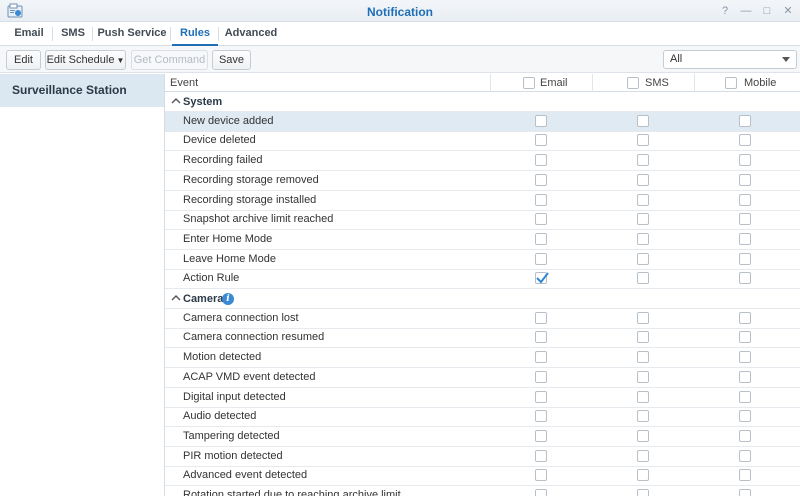 The image size is (800, 496). I want to click on table-row: ACAP VMD event detected, so click(482, 378).